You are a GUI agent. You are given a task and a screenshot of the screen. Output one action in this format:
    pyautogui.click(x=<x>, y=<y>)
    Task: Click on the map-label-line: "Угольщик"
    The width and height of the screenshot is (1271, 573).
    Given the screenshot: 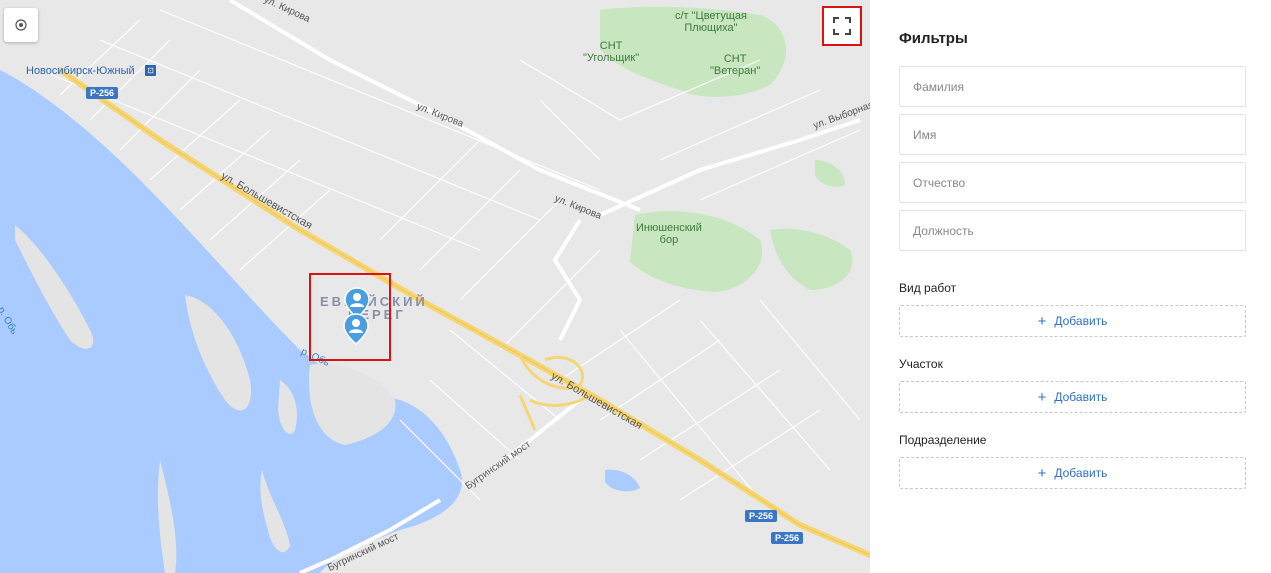 What is the action you would take?
    pyautogui.click(x=611, y=58)
    